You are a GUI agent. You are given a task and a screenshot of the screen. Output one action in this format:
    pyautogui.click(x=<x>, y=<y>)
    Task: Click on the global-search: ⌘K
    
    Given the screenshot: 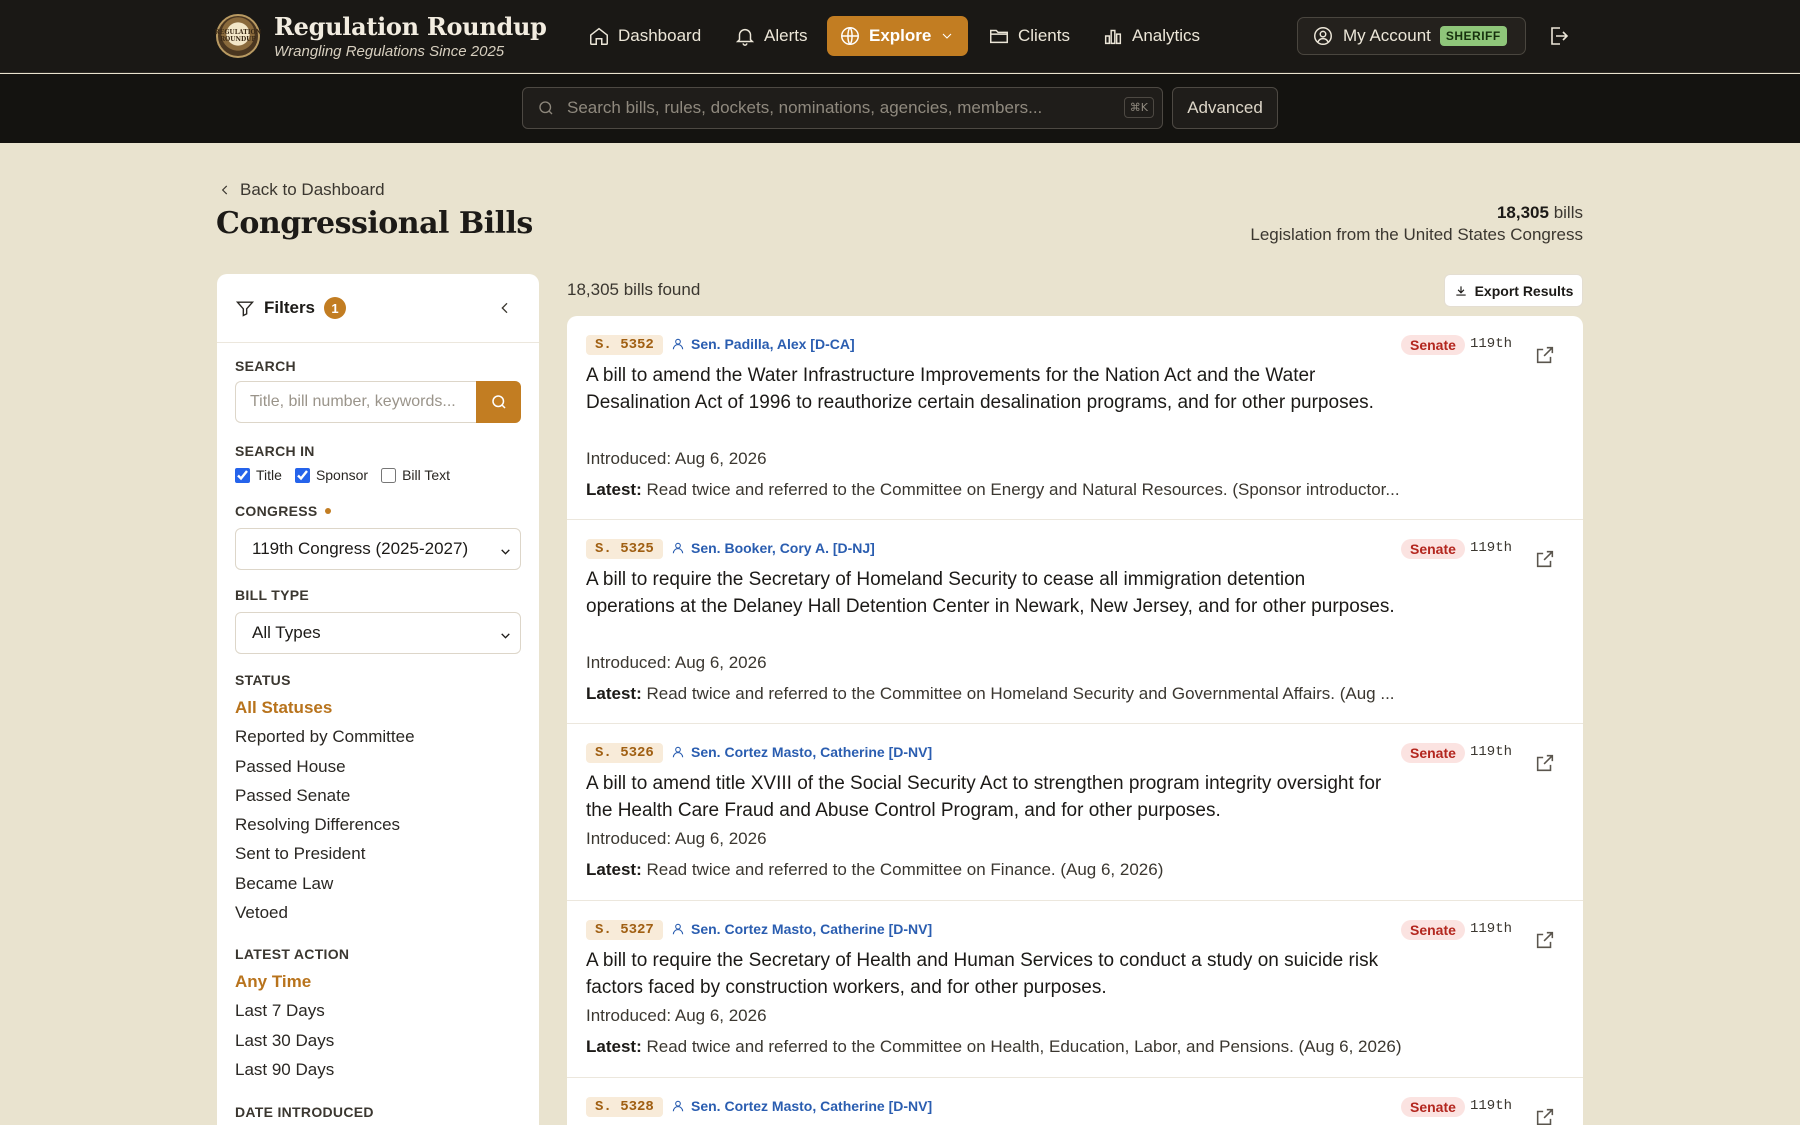 What is the action you would take?
    pyautogui.click(x=842, y=108)
    